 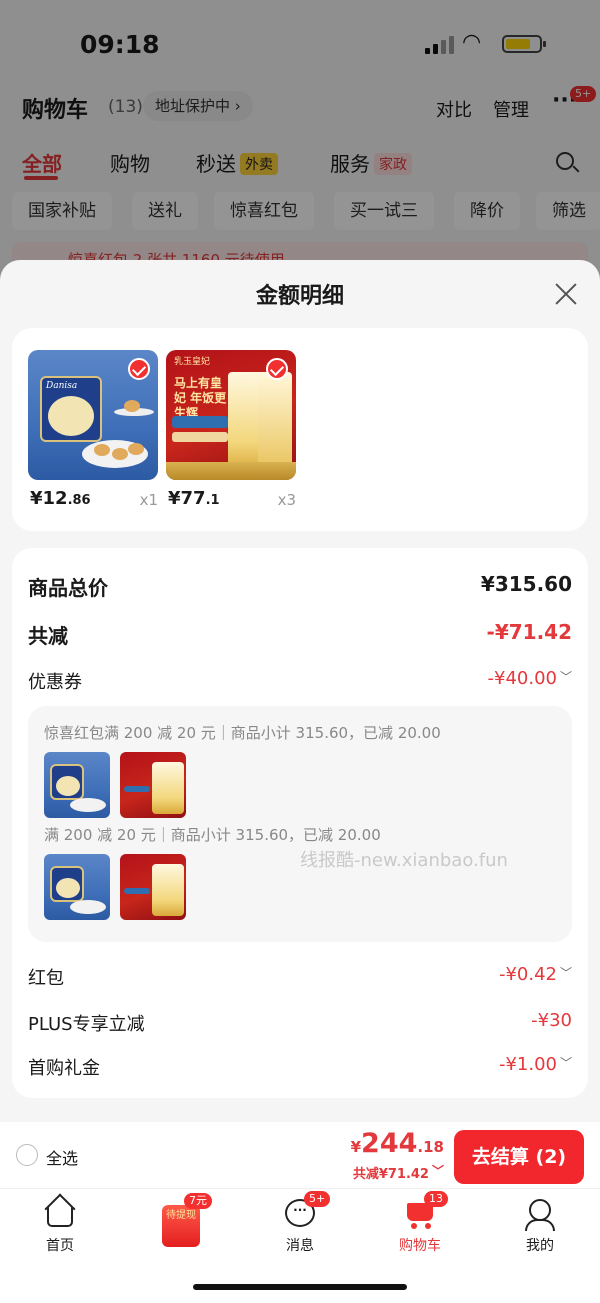 I want to click on coupon-value: -¥40.00, so click(x=522, y=678).